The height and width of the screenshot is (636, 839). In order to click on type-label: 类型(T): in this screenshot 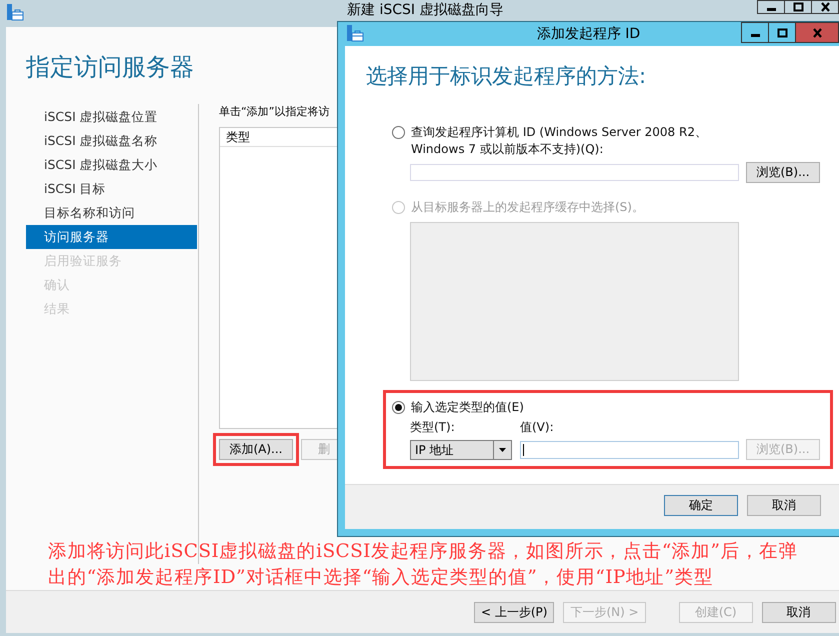, I will do `click(433, 427)`.